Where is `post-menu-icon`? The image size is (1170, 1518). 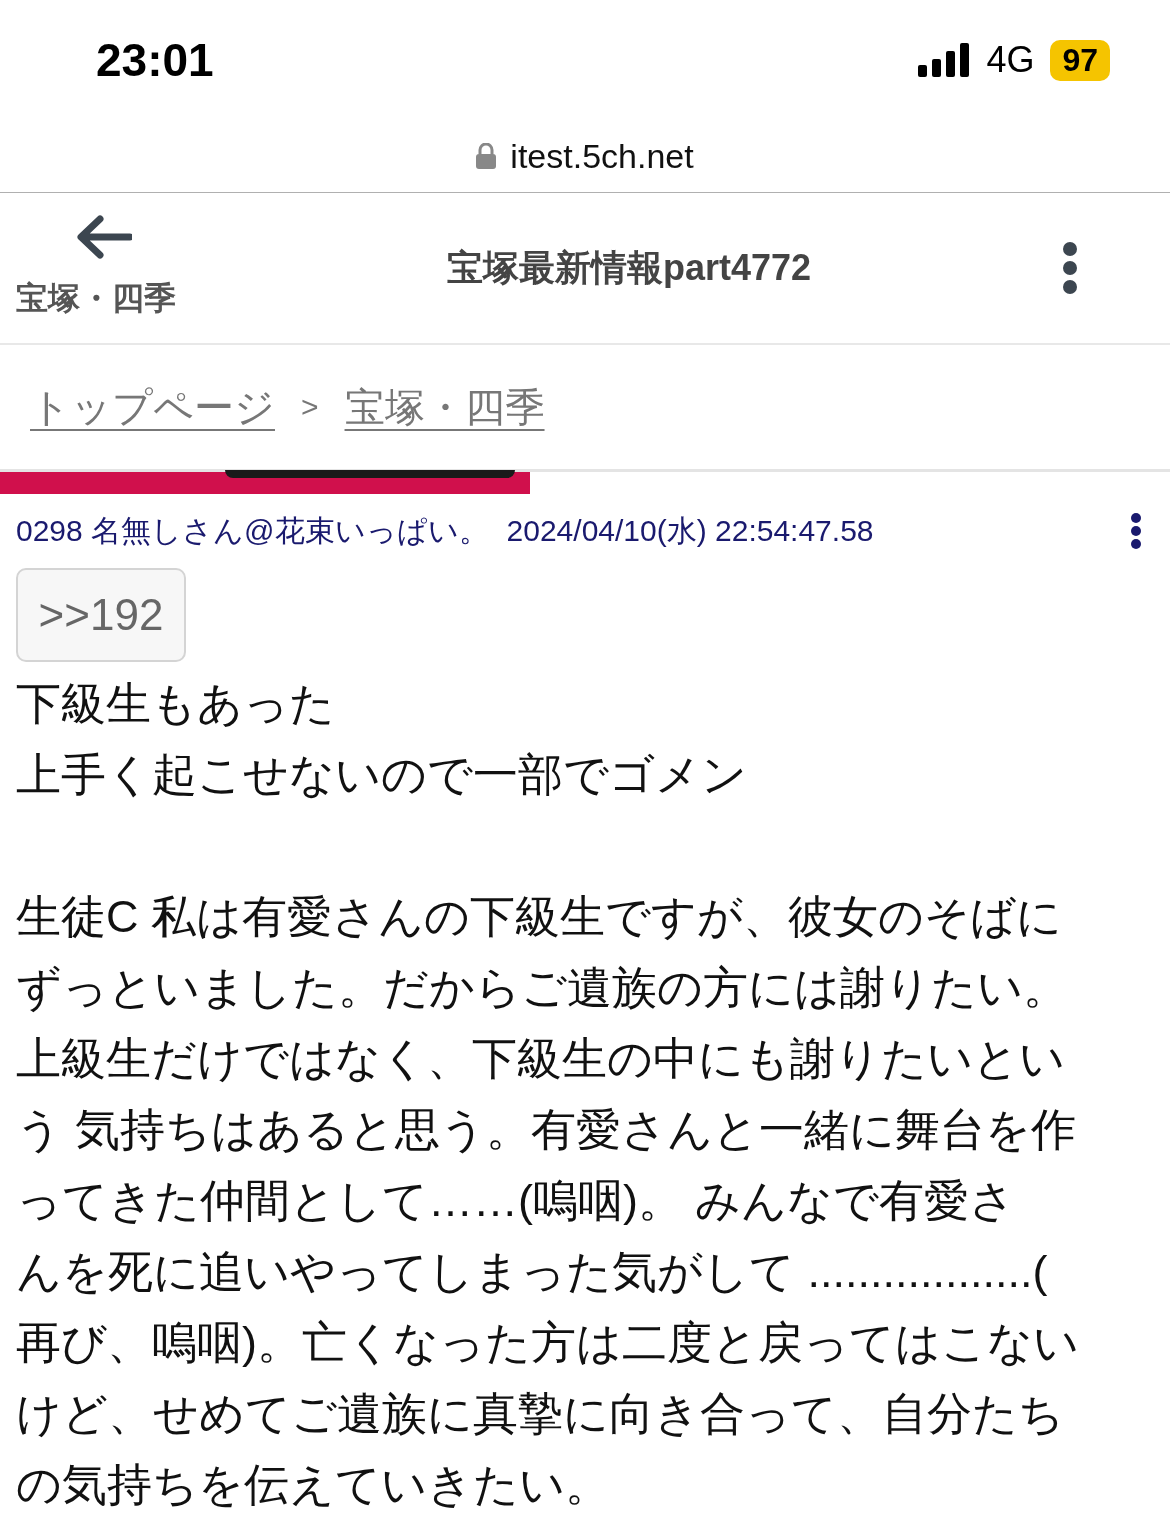 post-menu-icon is located at coordinates (1136, 531).